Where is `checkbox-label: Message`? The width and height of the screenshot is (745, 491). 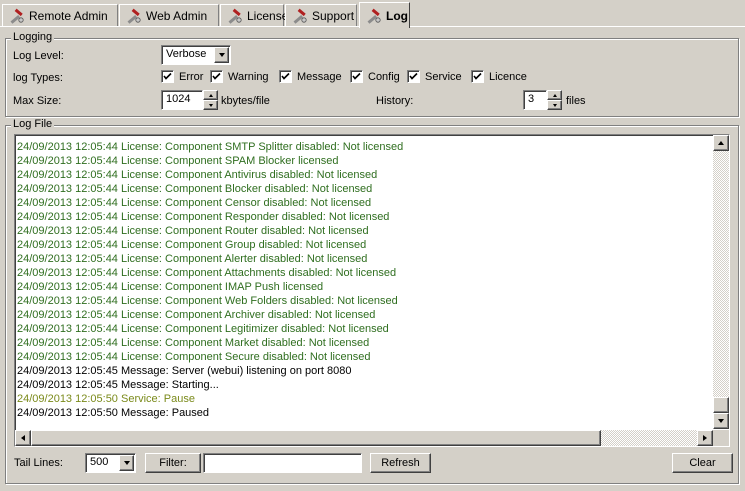
checkbox-label: Message is located at coordinates (319, 76).